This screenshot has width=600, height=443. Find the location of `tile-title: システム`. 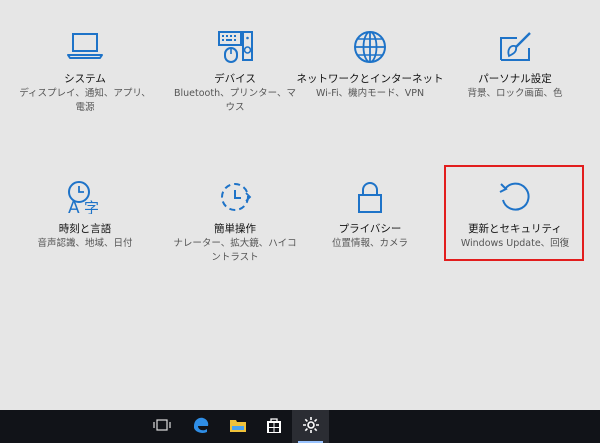

tile-title: システム is located at coordinates (85, 79).